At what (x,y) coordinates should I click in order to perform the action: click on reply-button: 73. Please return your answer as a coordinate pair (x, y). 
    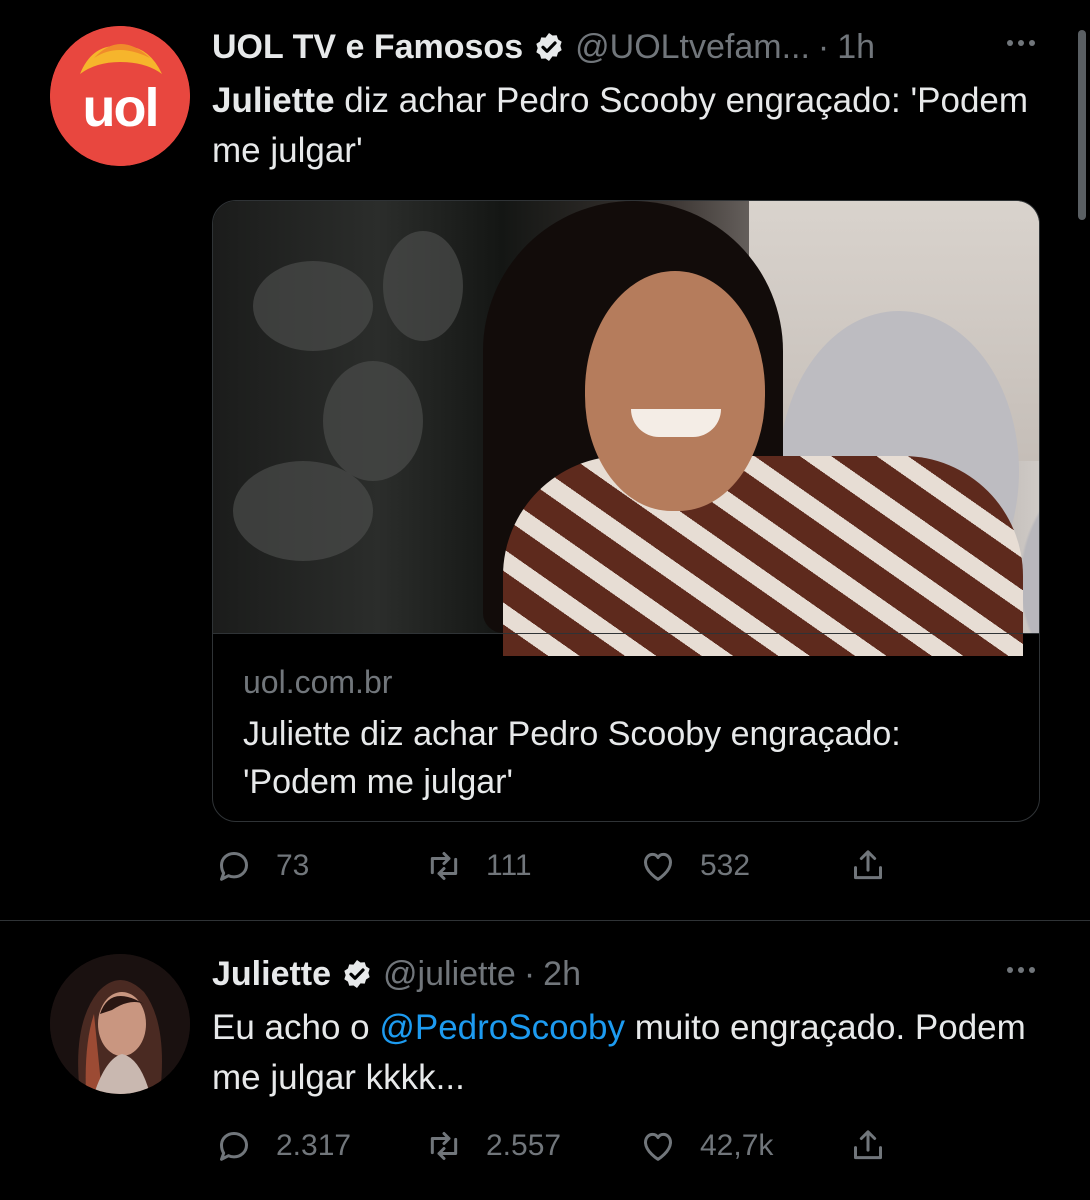
    Looking at the image, I should click on (261, 866).